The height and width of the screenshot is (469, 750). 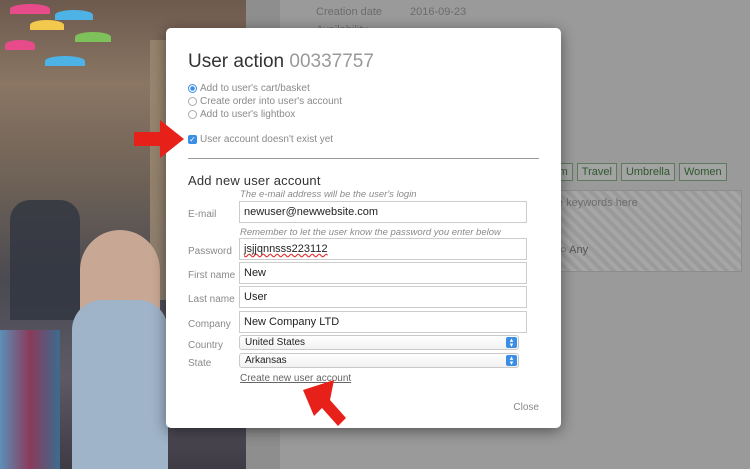 What do you see at coordinates (202, 214) in the screenshot?
I see `email-label: E-mail` at bounding box center [202, 214].